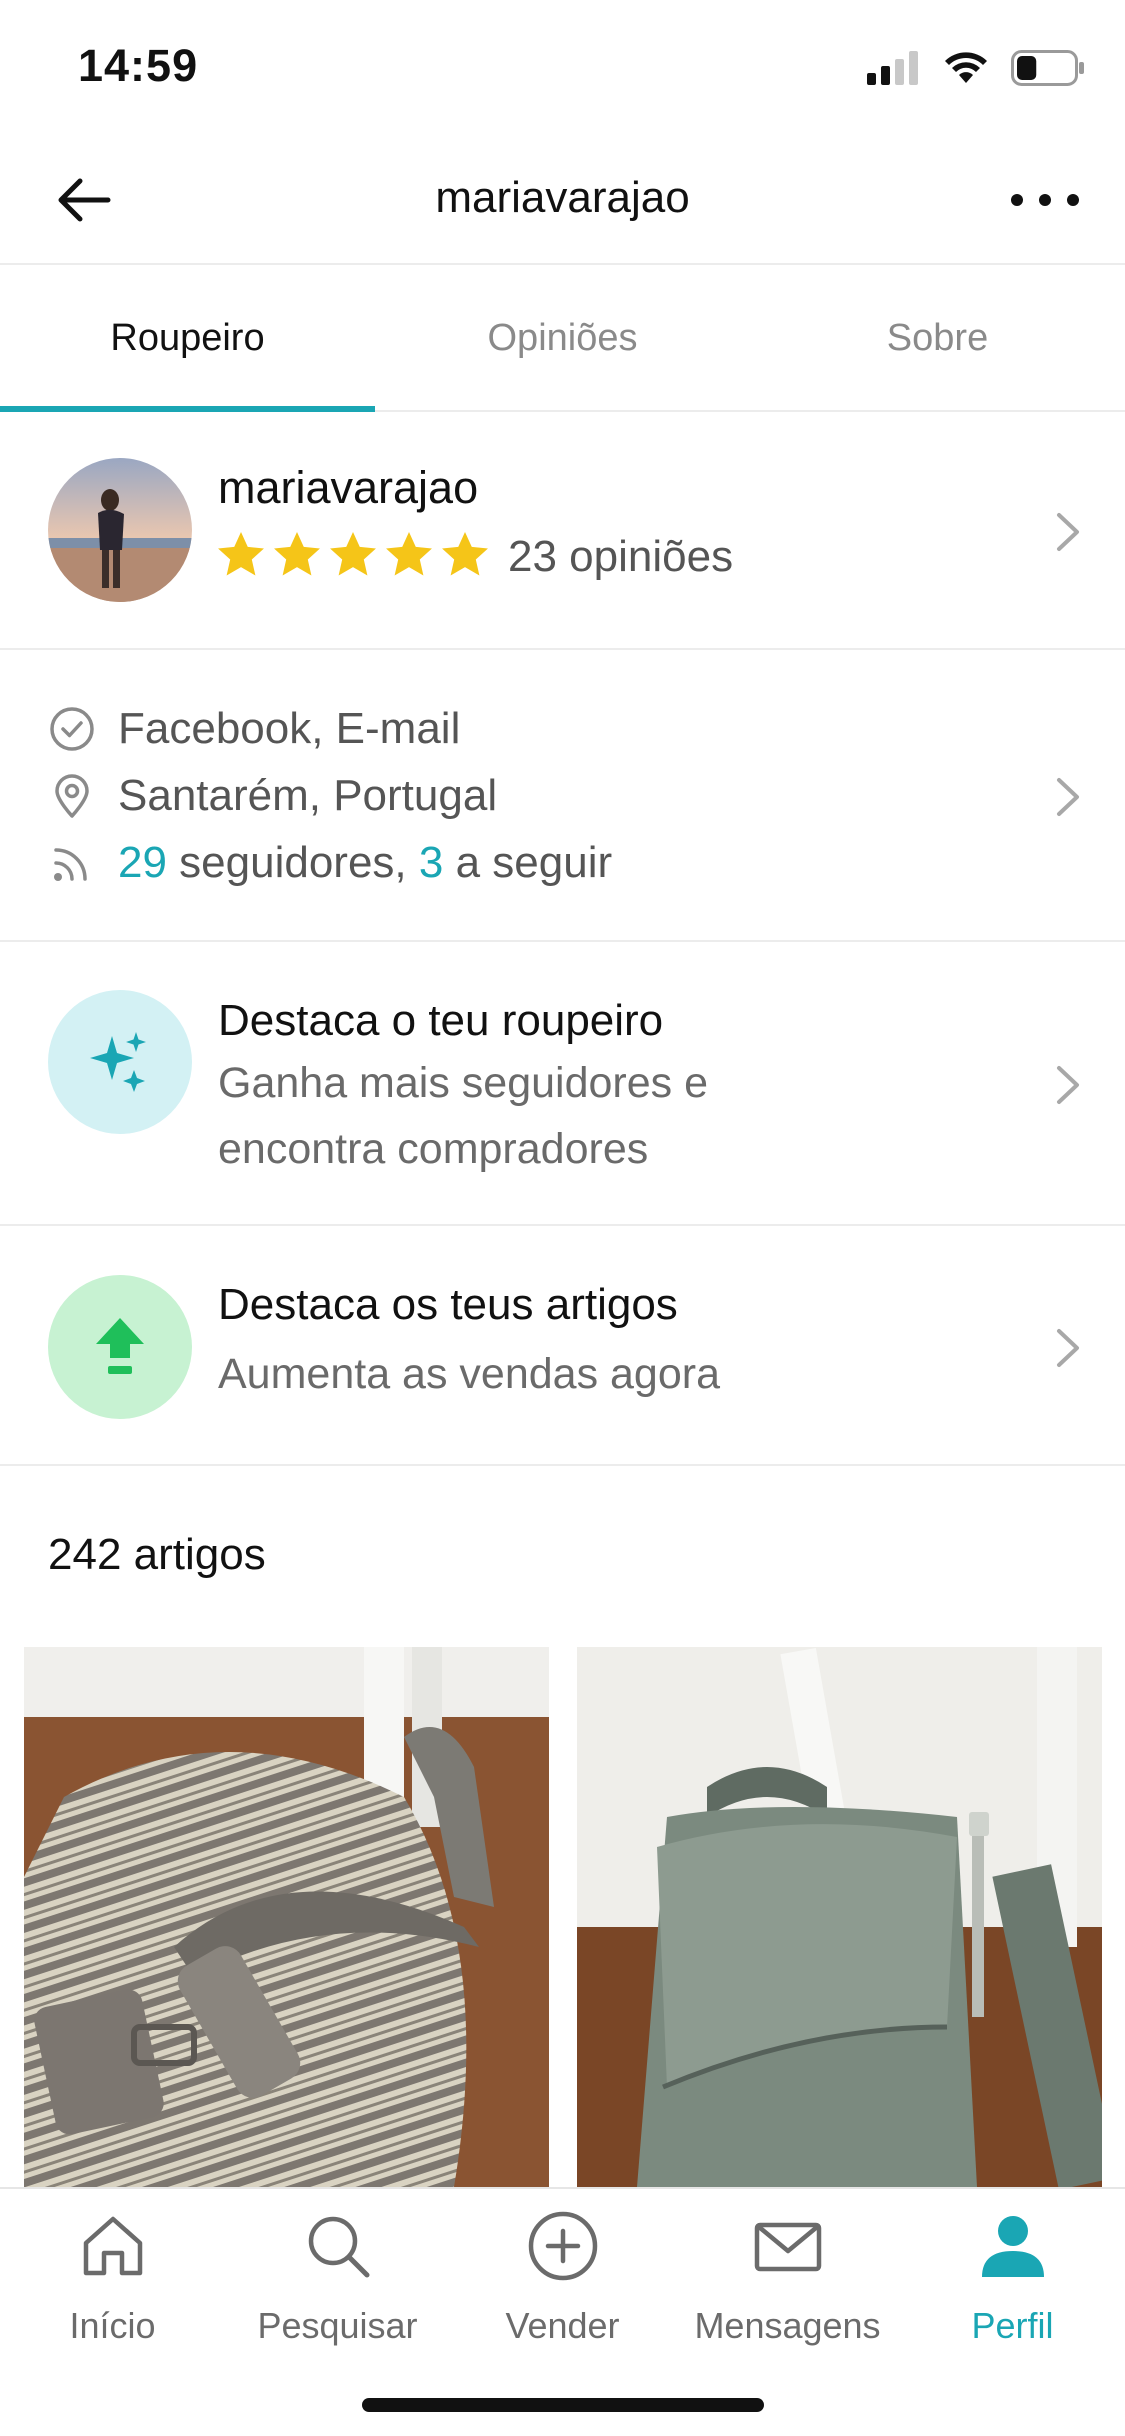 The width and height of the screenshot is (1125, 2436). What do you see at coordinates (448, 1304) in the screenshot?
I see `promo-title: Destaca os teus artigos` at bounding box center [448, 1304].